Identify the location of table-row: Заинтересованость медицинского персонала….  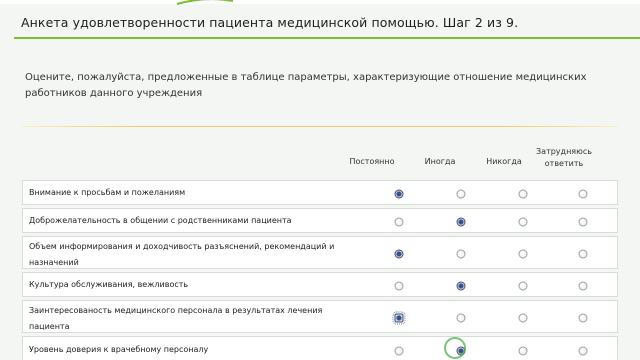
(320, 316).